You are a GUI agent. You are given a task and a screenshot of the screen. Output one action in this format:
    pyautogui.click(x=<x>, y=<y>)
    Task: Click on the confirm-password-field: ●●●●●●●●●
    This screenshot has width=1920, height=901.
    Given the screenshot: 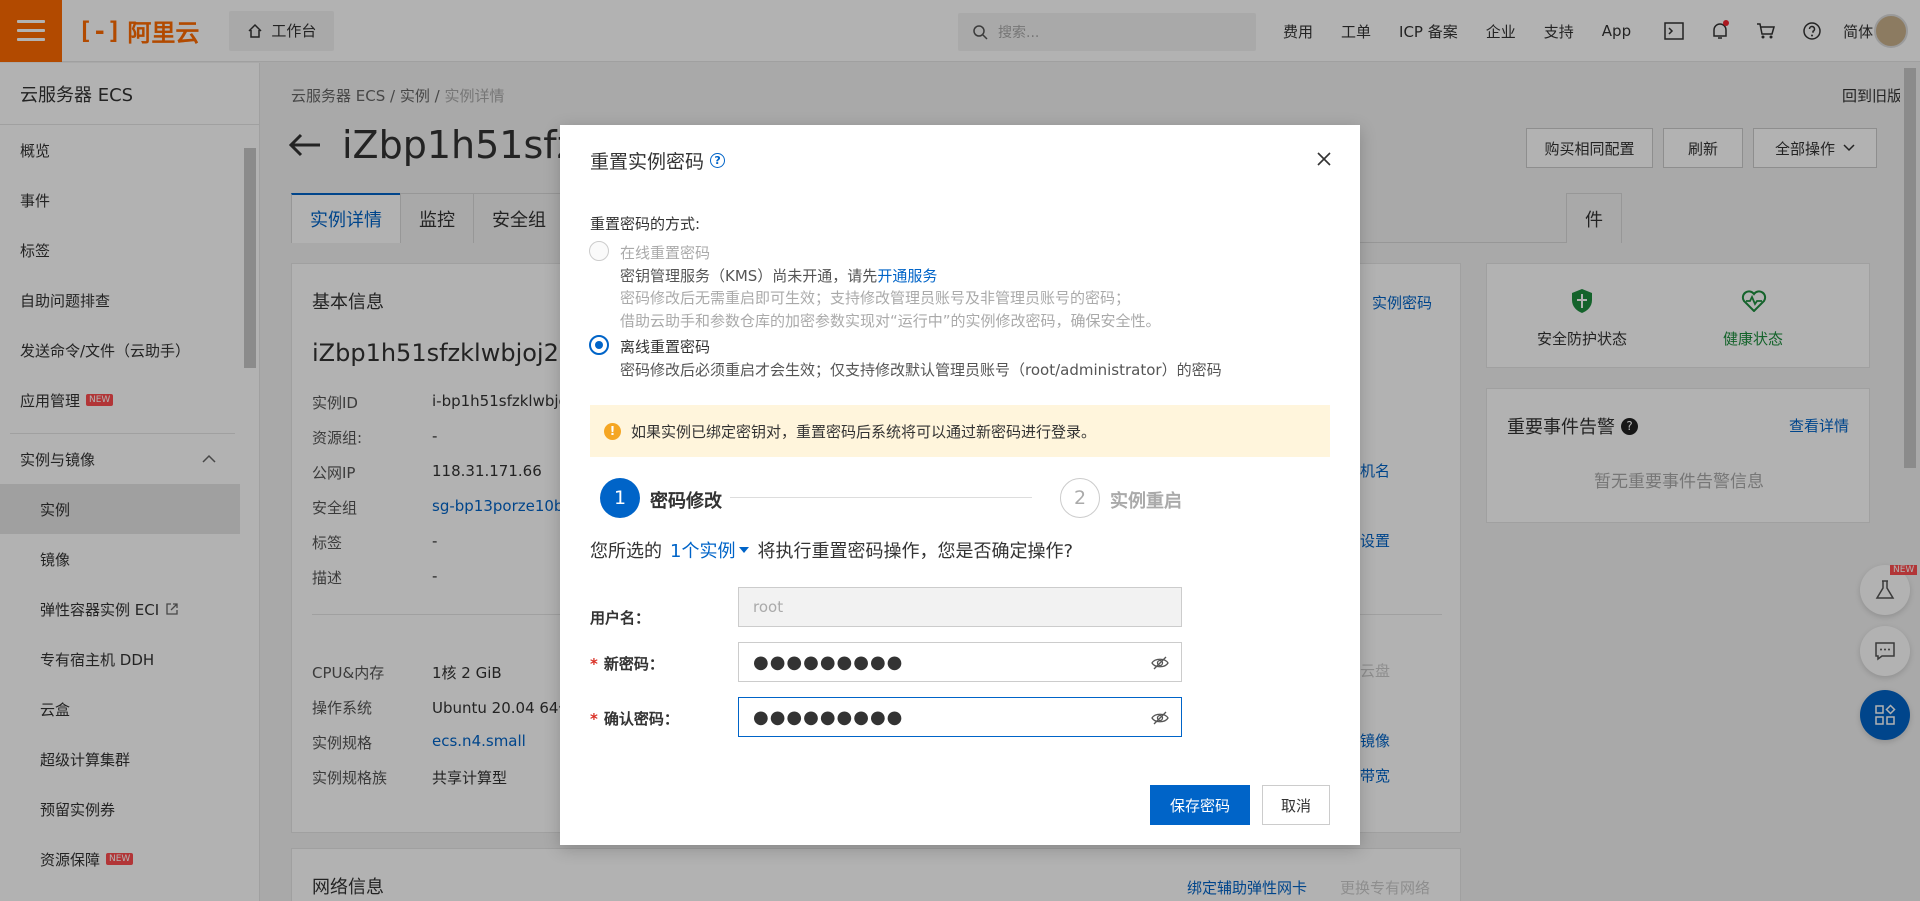 What is the action you would take?
    pyautogui.click(x=960, y=717)
    